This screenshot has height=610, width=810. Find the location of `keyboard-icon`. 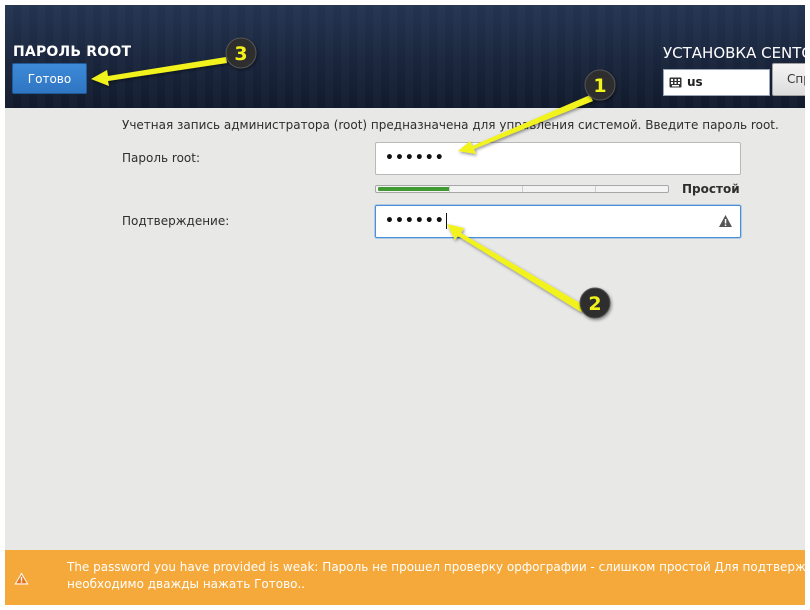

keyboard-icon is located at coordinates (675, 82).